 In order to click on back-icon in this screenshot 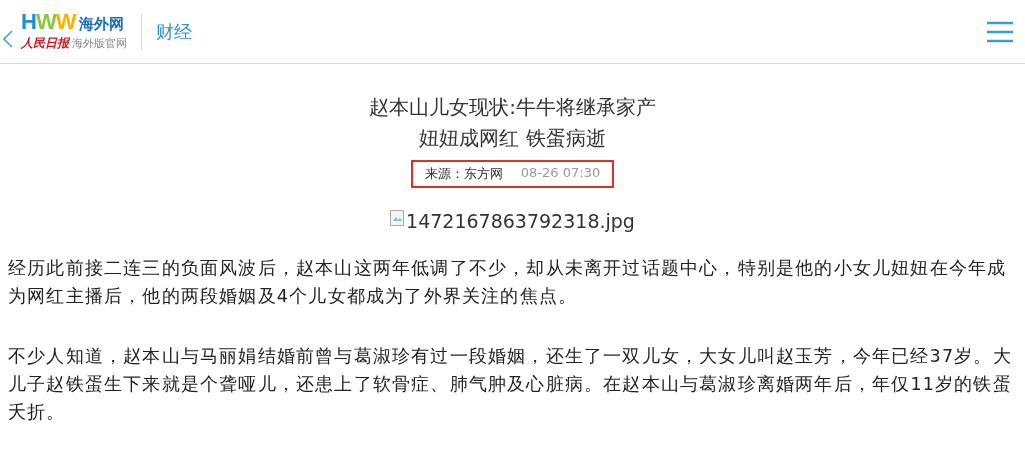, I will do `click(8, 38)`.